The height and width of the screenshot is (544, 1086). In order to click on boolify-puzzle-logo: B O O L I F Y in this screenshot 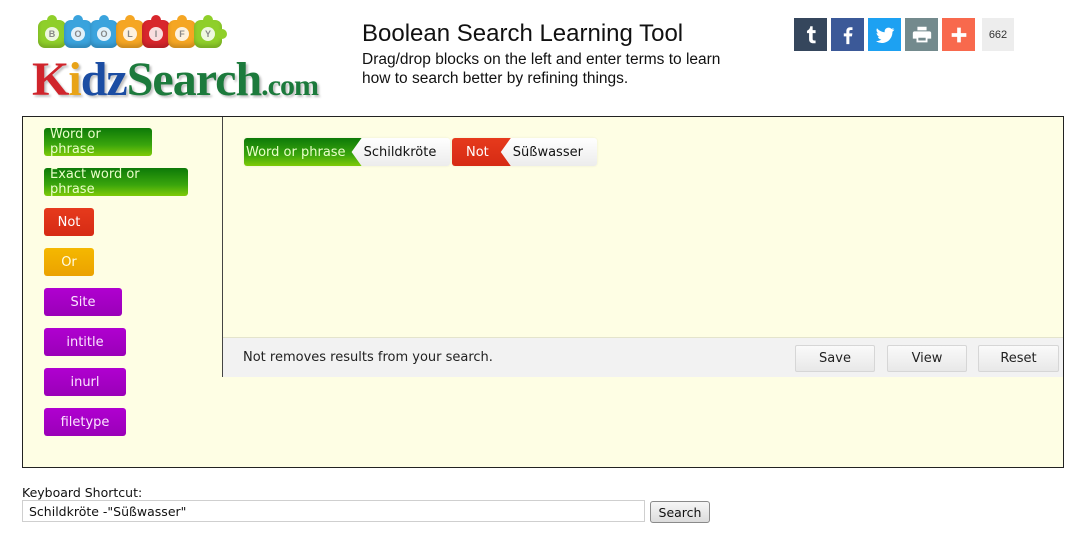, I will do `click(132, 35)`.